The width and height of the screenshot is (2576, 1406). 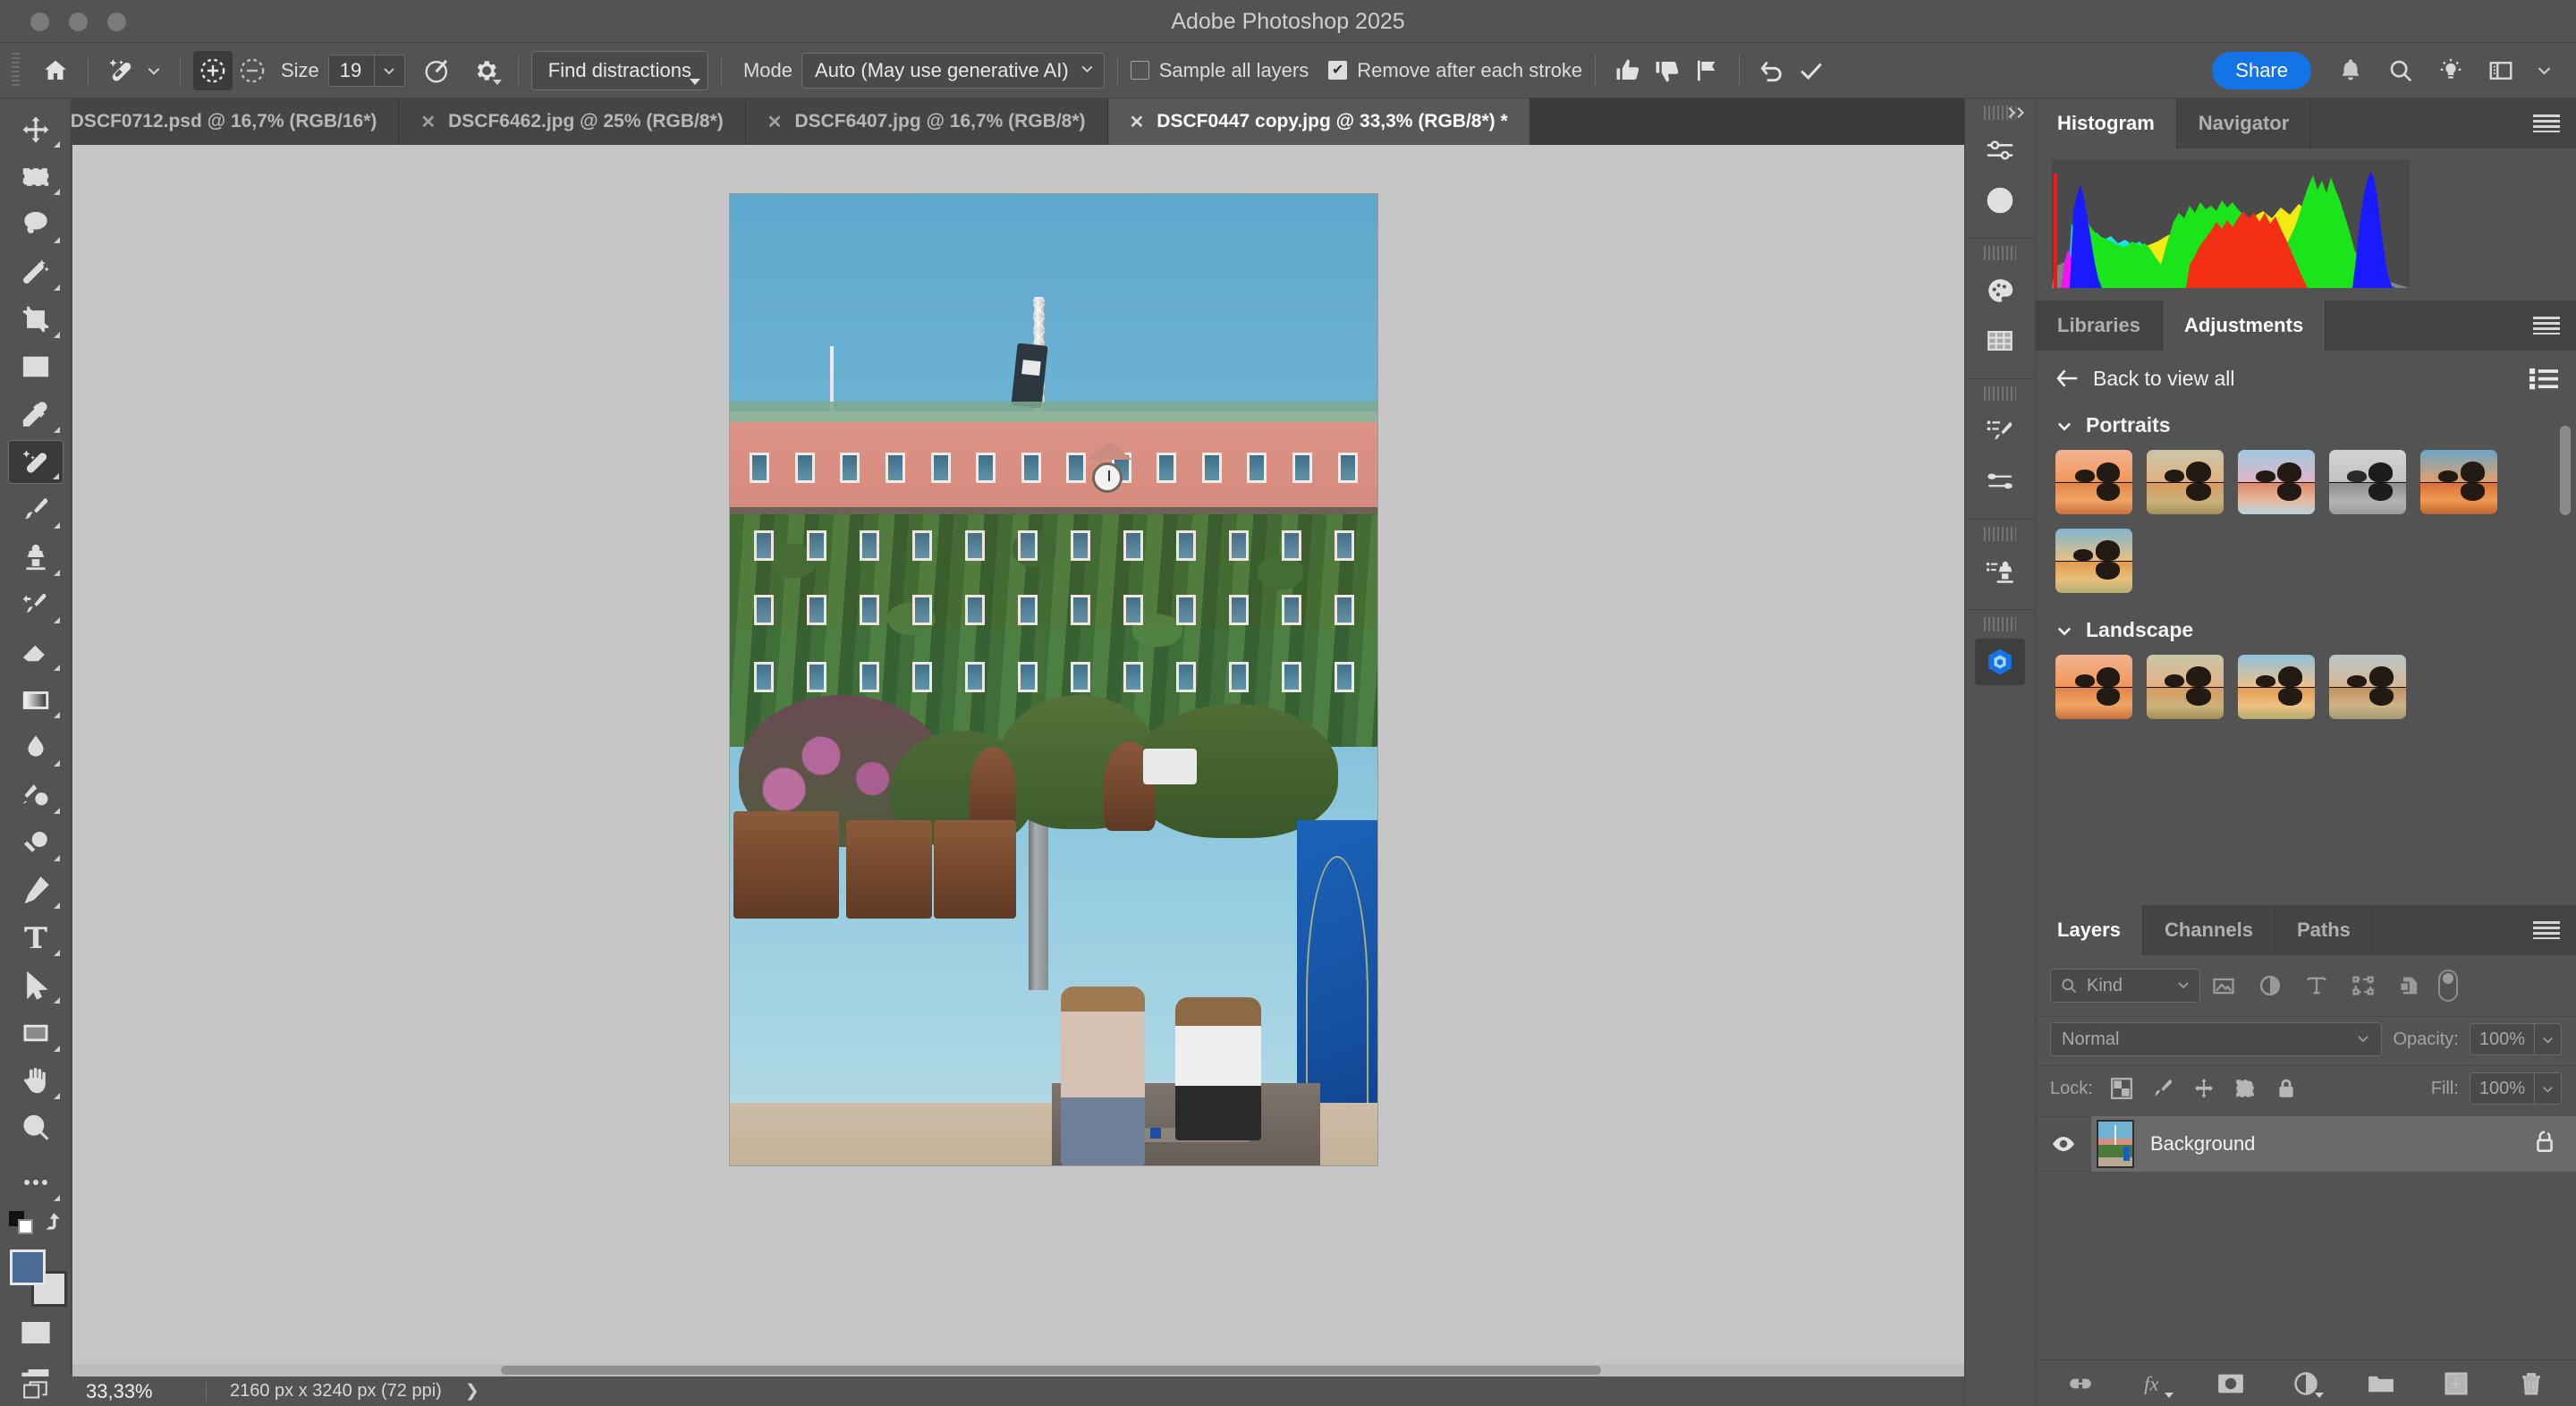 I want to click on table-row: Background, so click(x=2306, y=1144).